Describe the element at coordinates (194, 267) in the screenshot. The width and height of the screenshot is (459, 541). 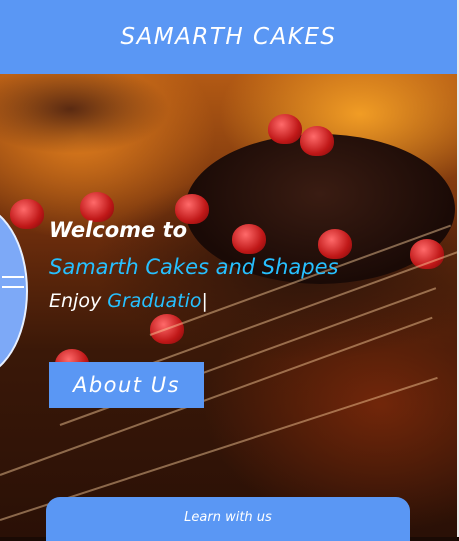
I see `hero-subtitle: Samarth Cakes and Shapes` at that location.